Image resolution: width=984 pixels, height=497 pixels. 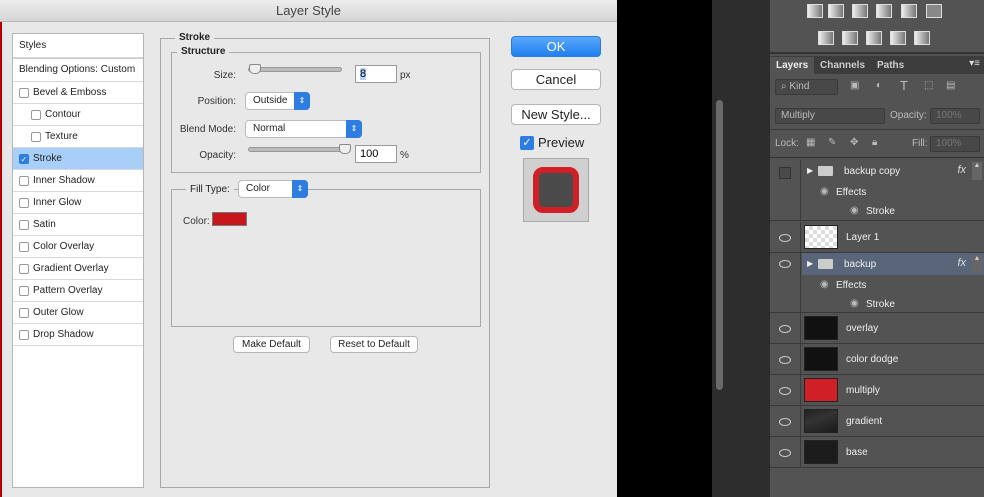 I want to click on preview-checkbox: ✓ Preview, so click(x=552, y=142).